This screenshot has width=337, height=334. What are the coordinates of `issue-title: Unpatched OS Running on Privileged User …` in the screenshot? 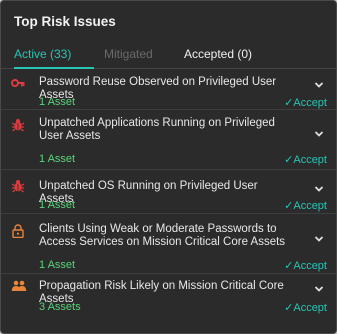 It's located at (148, 192).